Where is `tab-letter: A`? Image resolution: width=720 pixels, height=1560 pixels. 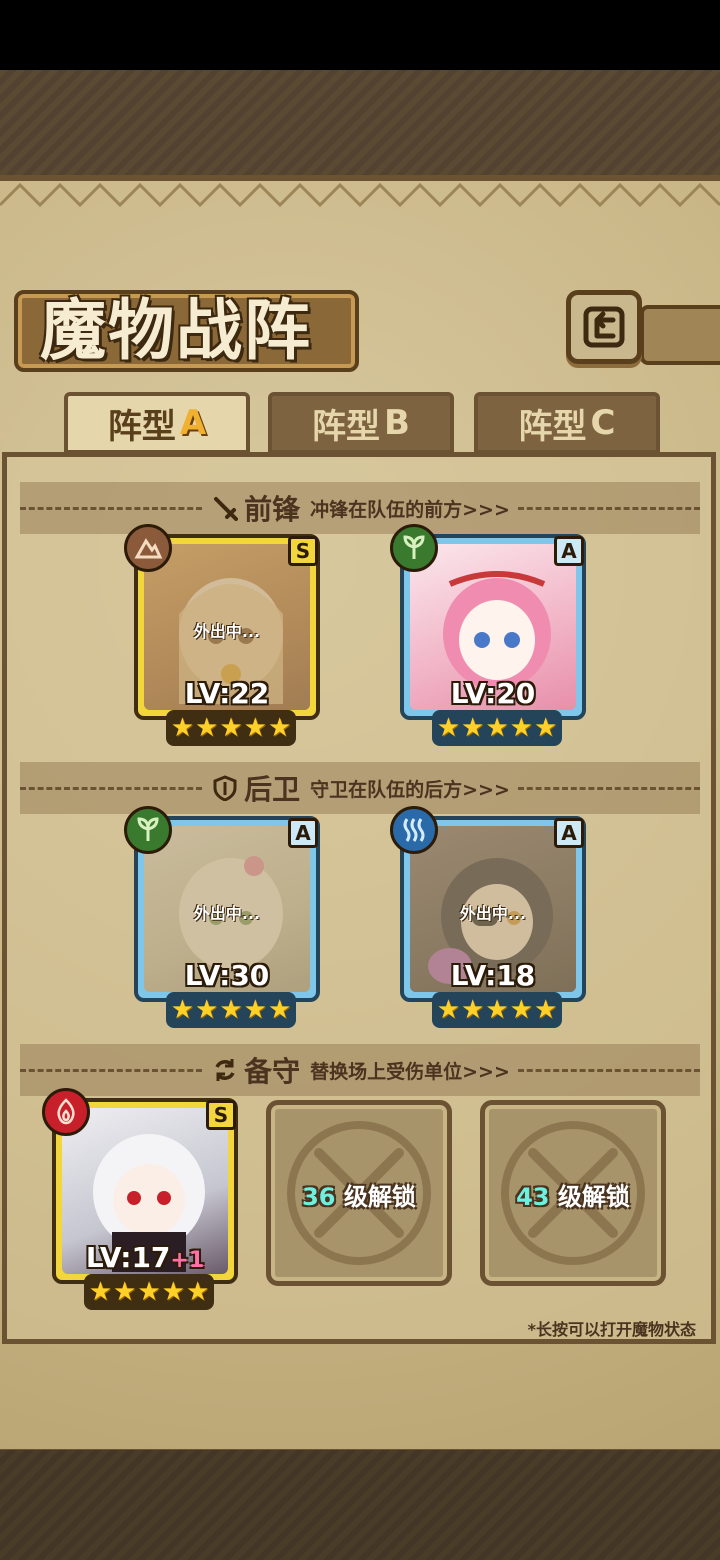 tab-letter: A is located at coordinates (193, 423).